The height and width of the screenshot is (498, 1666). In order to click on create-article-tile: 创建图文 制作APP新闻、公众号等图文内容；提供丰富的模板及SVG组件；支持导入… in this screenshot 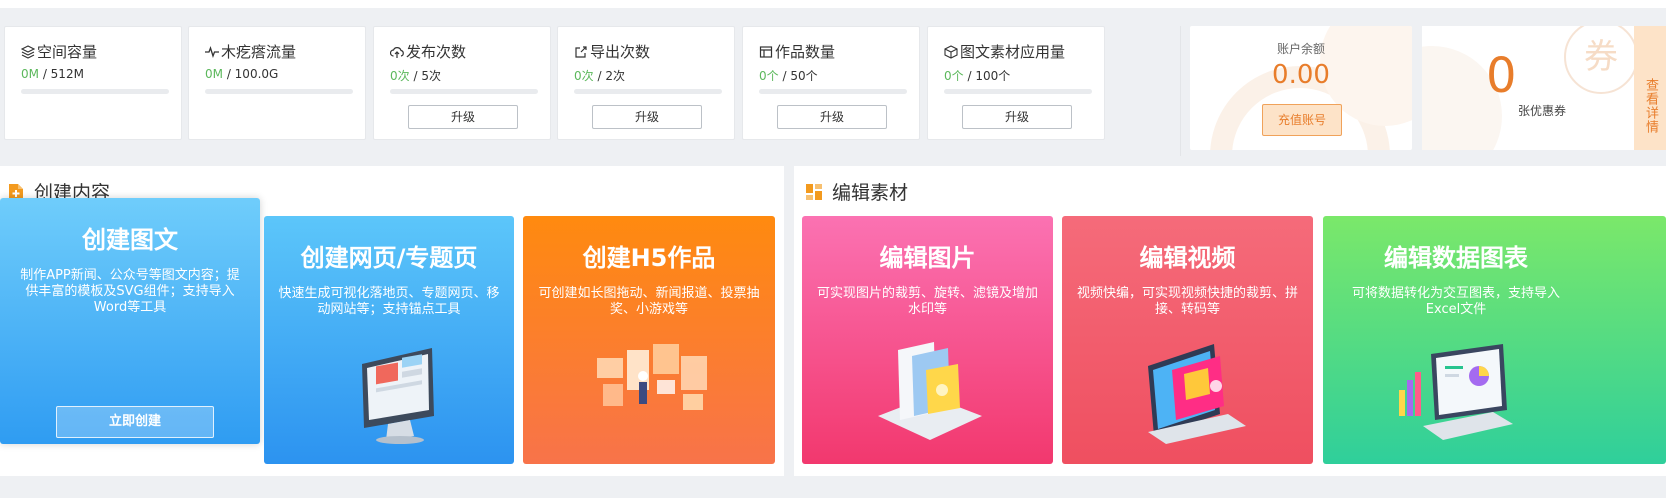, I will do `click(130, 321)`.